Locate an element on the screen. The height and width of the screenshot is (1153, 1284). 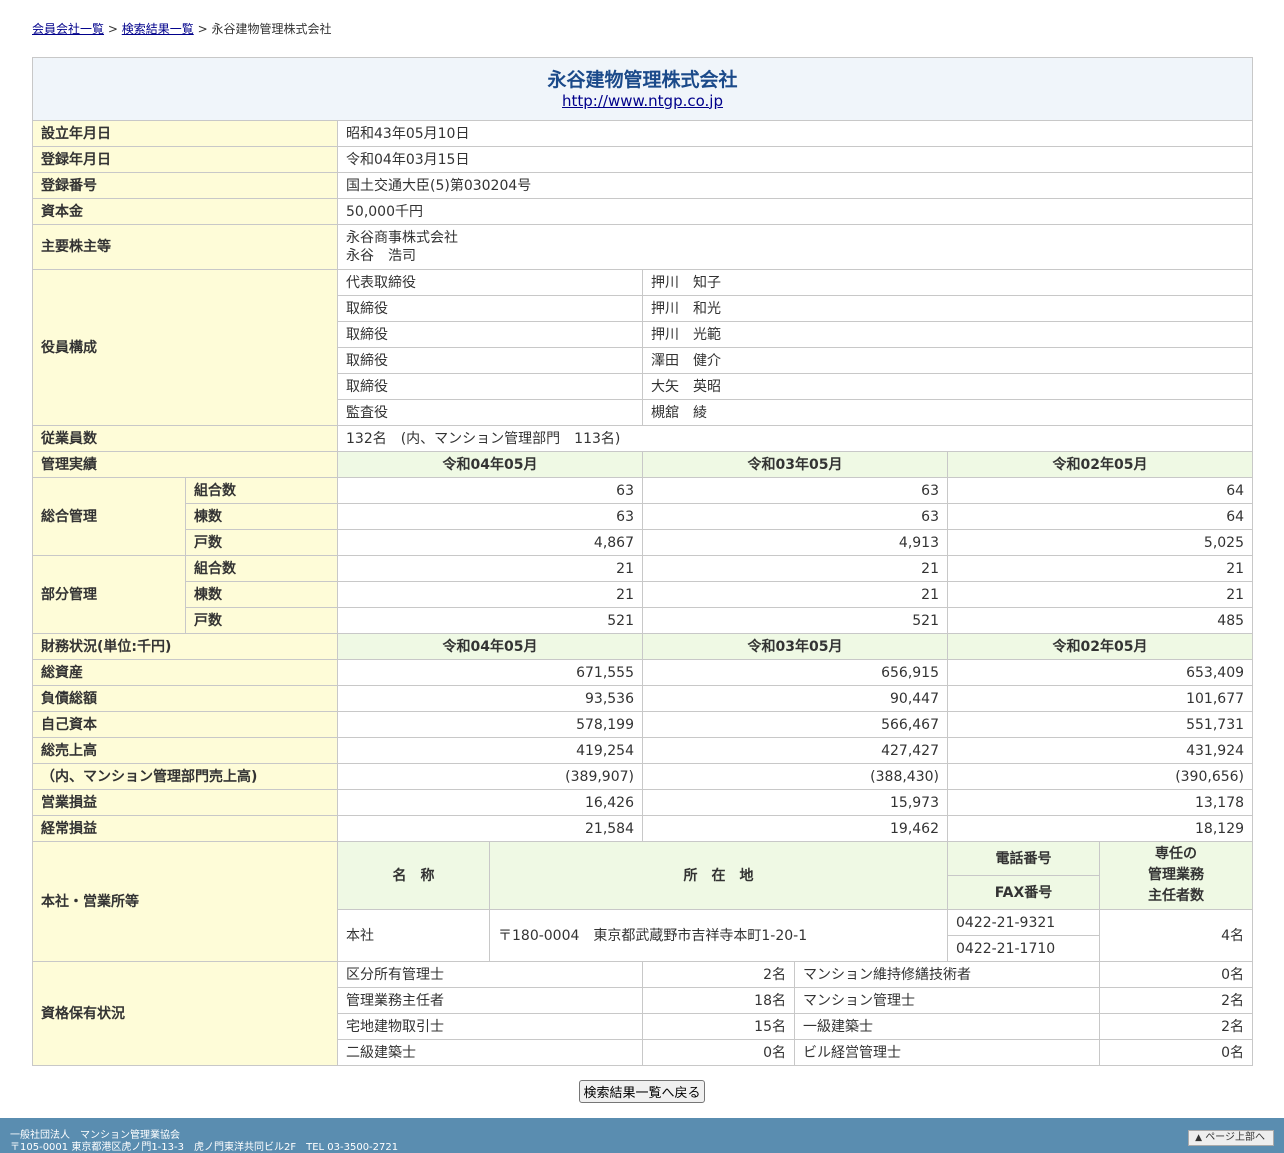
total-liabilities-value: 93,536 is located at coordinates (490, 698).